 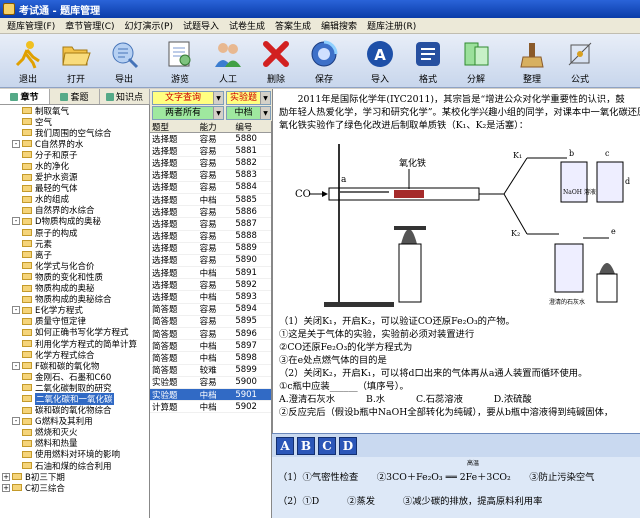 What do you see at coordinates (210, 151) in the screenshot?
I see `table-row: 选择题 容易 5881` at bounding box center [210, 151].